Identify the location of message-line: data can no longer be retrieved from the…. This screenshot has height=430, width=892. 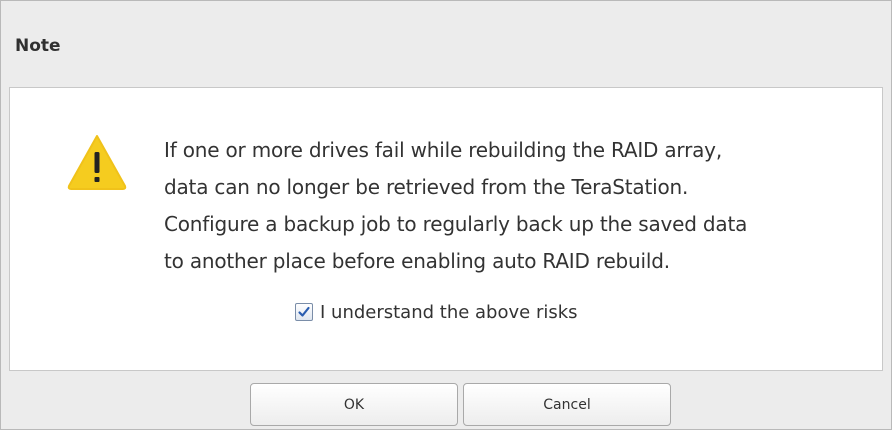
(426, 187).